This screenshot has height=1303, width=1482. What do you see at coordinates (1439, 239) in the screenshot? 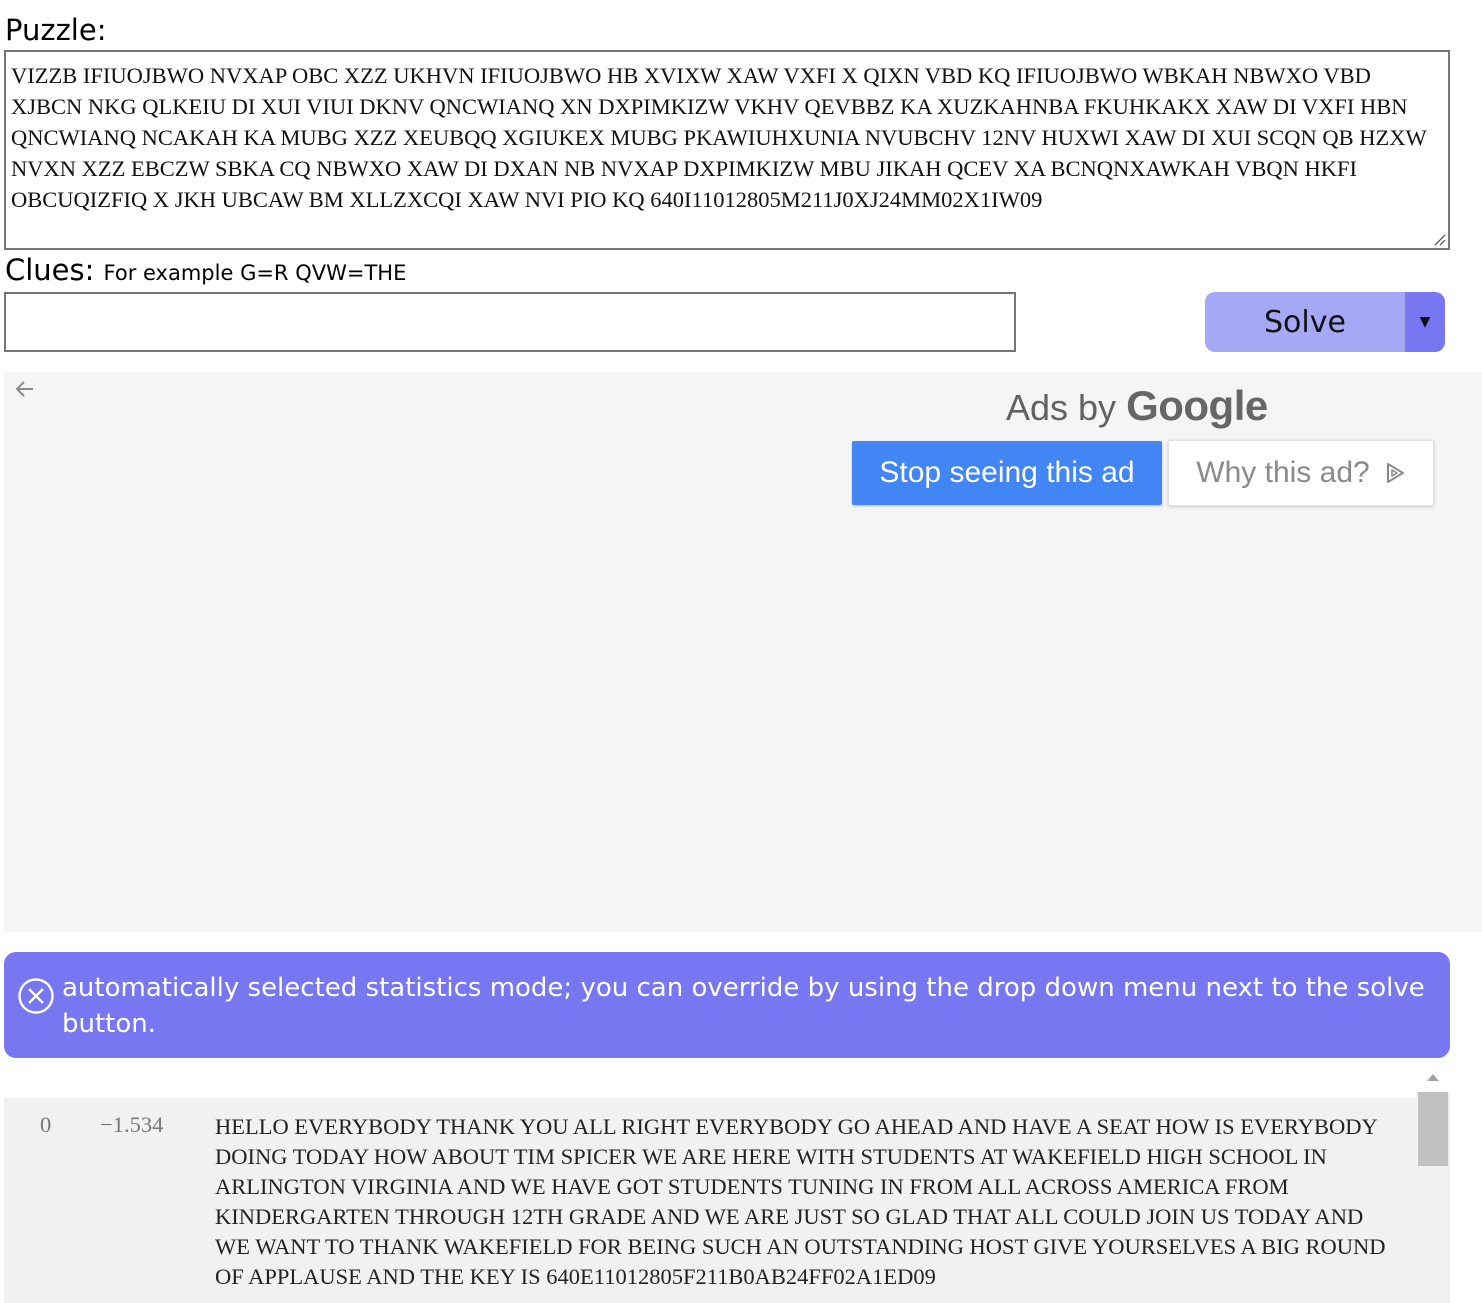
I see `resize-grip-icon` at bounding box center [1439, 239].